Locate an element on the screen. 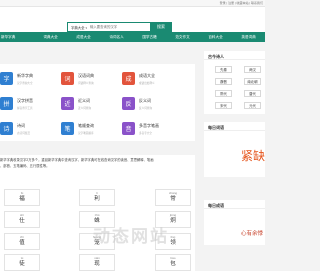 The width and height of the screenshot is (320, 271). search-area: 字典大全 ▾ 搜索 is located at coordinates (132, 19).